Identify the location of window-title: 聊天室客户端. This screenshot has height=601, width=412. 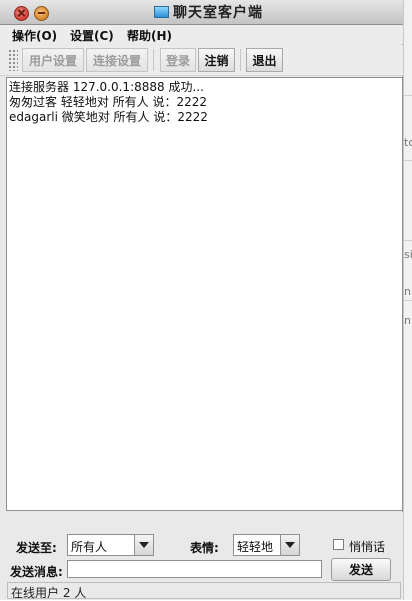
(218, 13).